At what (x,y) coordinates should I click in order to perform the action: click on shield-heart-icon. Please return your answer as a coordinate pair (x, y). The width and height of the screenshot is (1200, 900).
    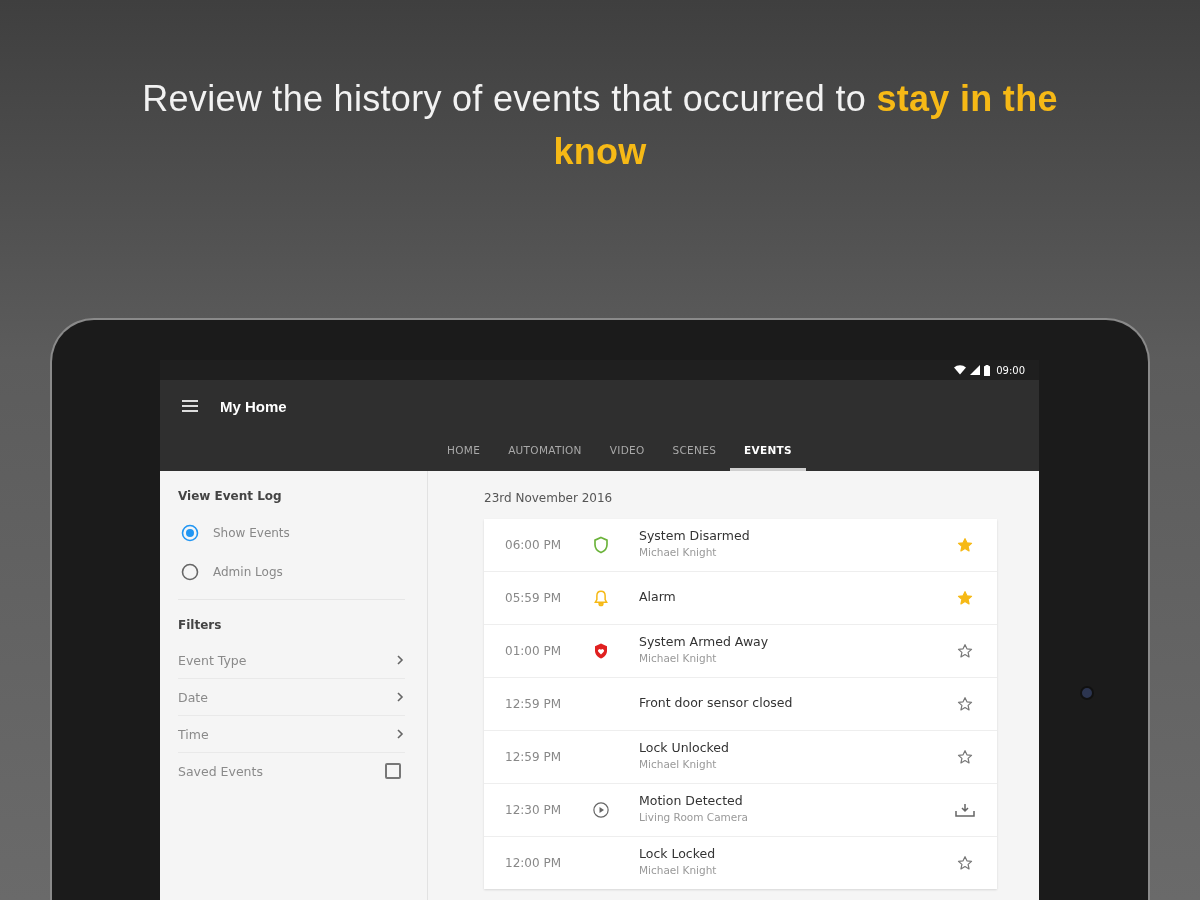
    Looking at the image, I should click on (601, 651).